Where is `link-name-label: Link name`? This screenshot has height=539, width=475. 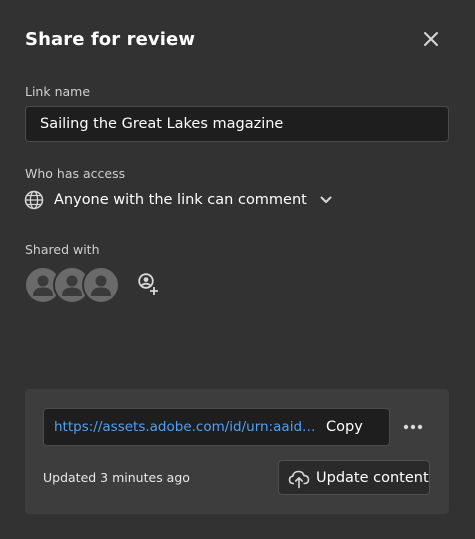
link-name-label: Link name is located at coordinates (58, 91).